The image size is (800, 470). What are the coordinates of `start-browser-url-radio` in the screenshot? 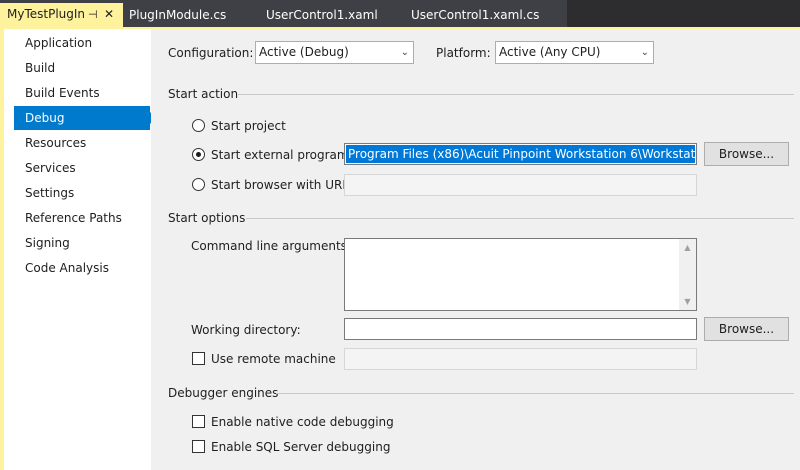 It's located at (198, 184).